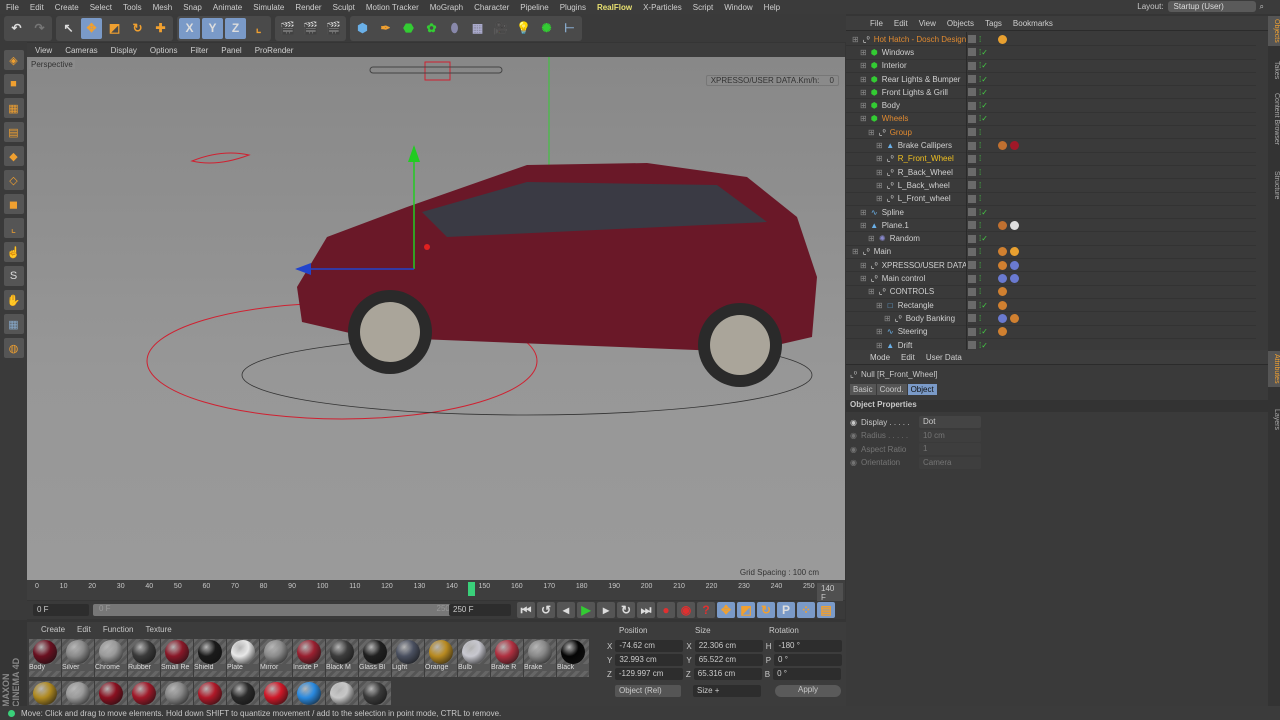 The height and width of the screenshot is (720, 1280). I want to click on object-row: ⊞ ∿ Spline ⁞✓, so click(1051, 213).